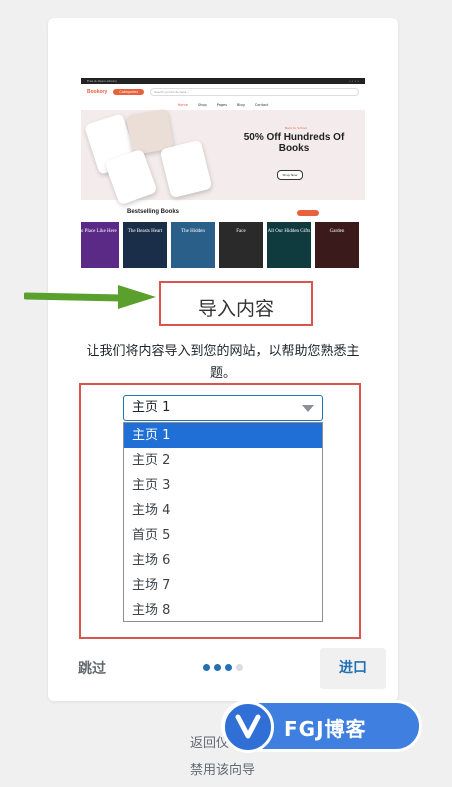 Image resolution: width=452 pixels, height=787 pixels. I want to click on select-options-list: 主页 1 主页 2 主页 3 主场 4 首页 5 主场 6 主场 7 主场 8, so click(223, 522).